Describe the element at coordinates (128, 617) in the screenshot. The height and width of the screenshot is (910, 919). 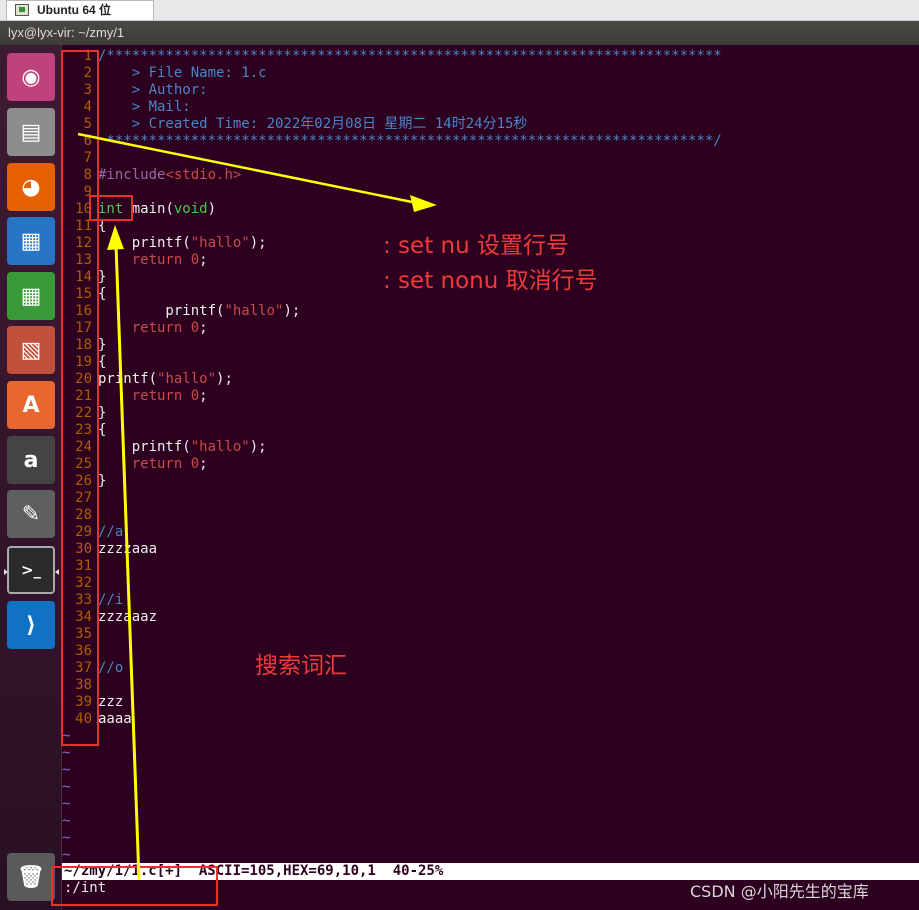
I see `line-text: zzzaaaz` at that location.